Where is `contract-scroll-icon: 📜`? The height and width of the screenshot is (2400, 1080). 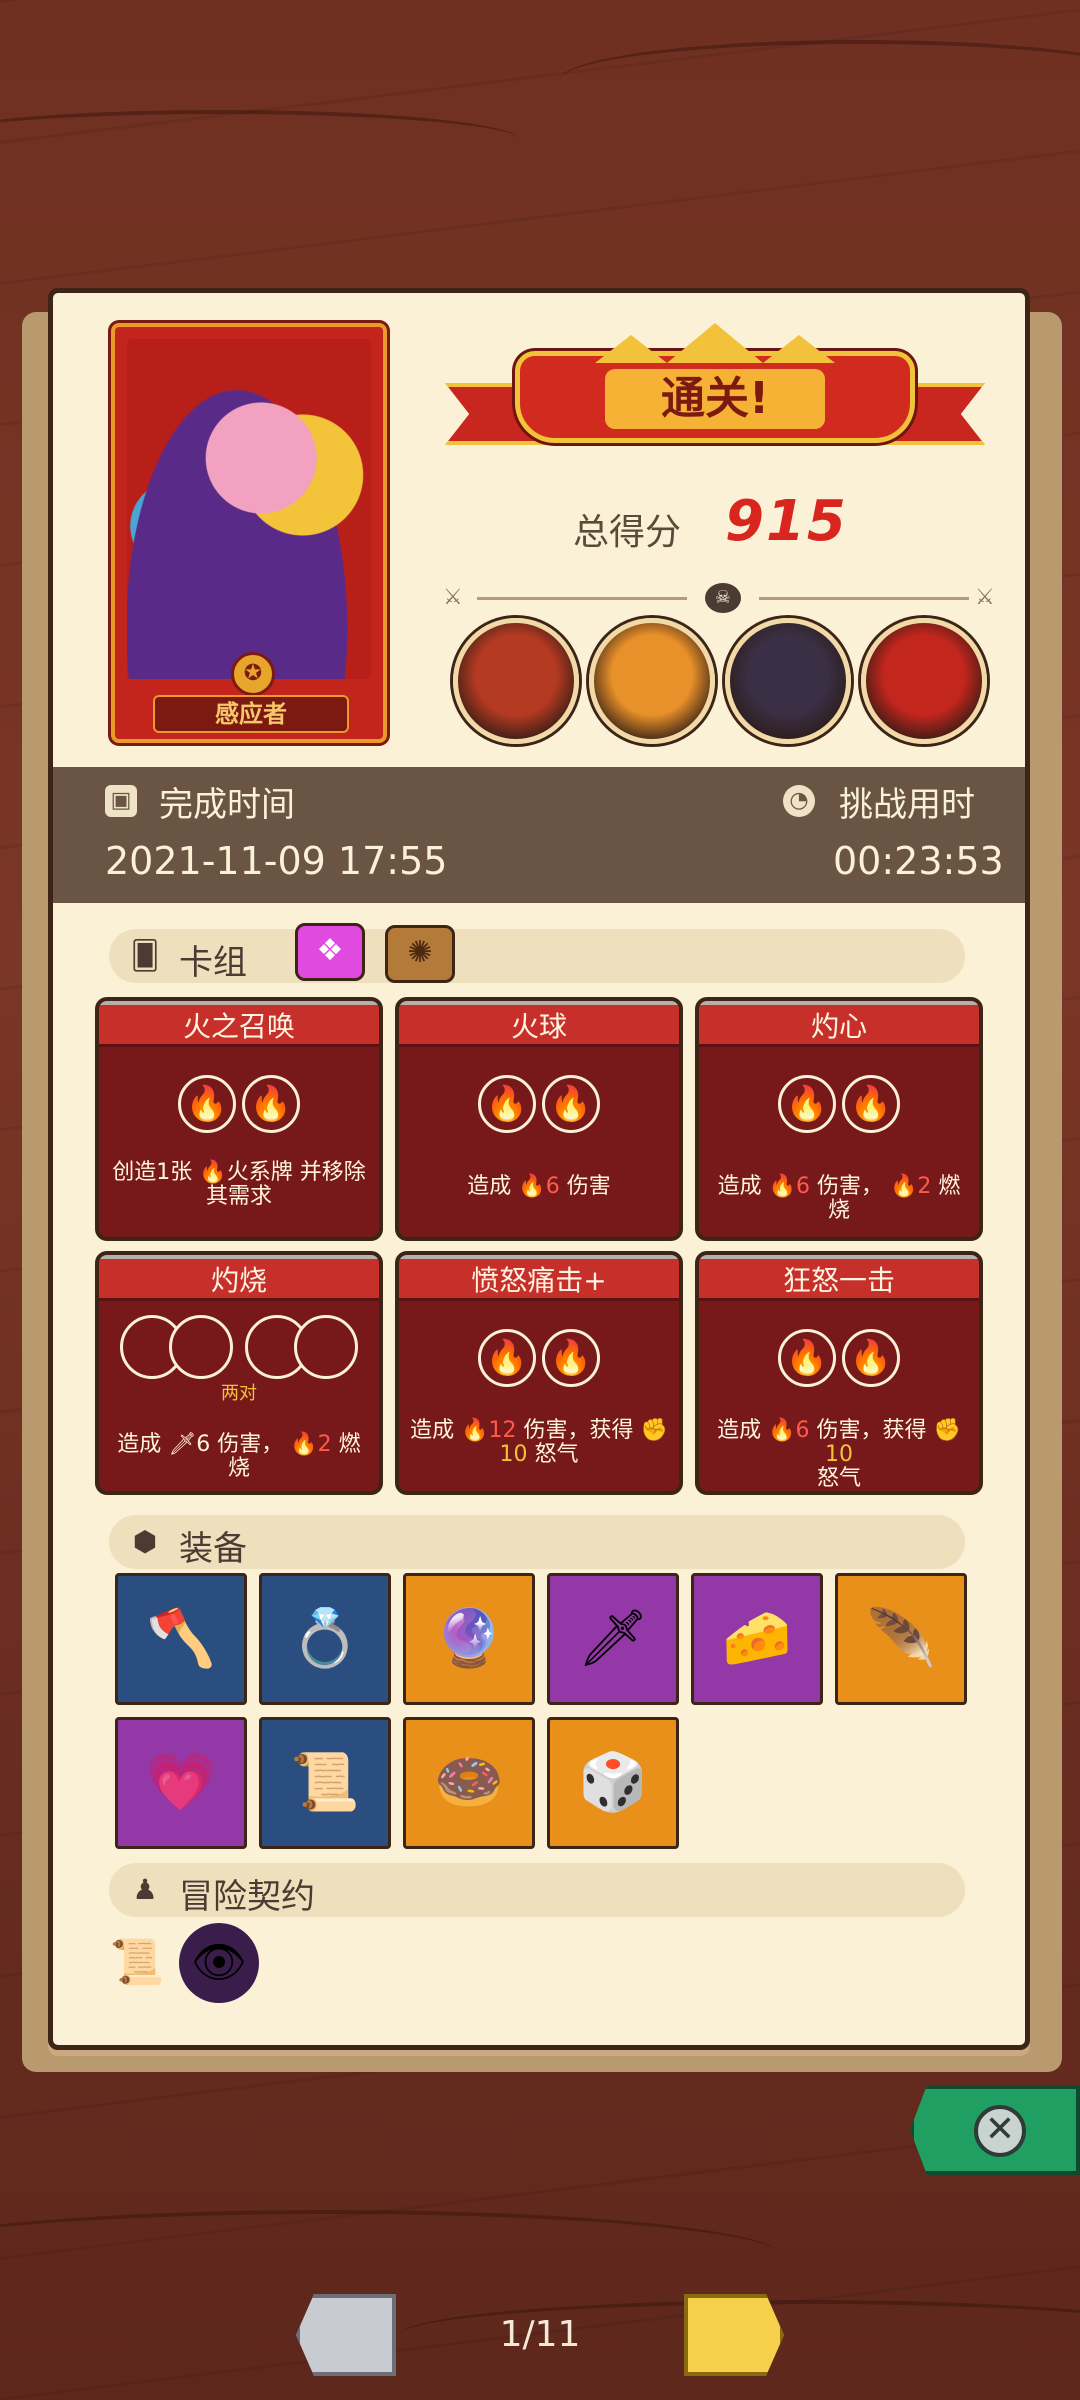
contract-scroll-icon: 📜 is located at coordinates (137, 1963).